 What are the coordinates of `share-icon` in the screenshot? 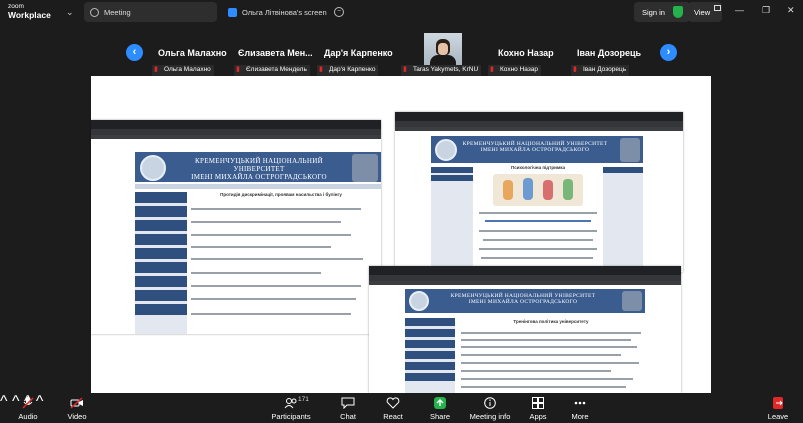 It's located at (440, 403).